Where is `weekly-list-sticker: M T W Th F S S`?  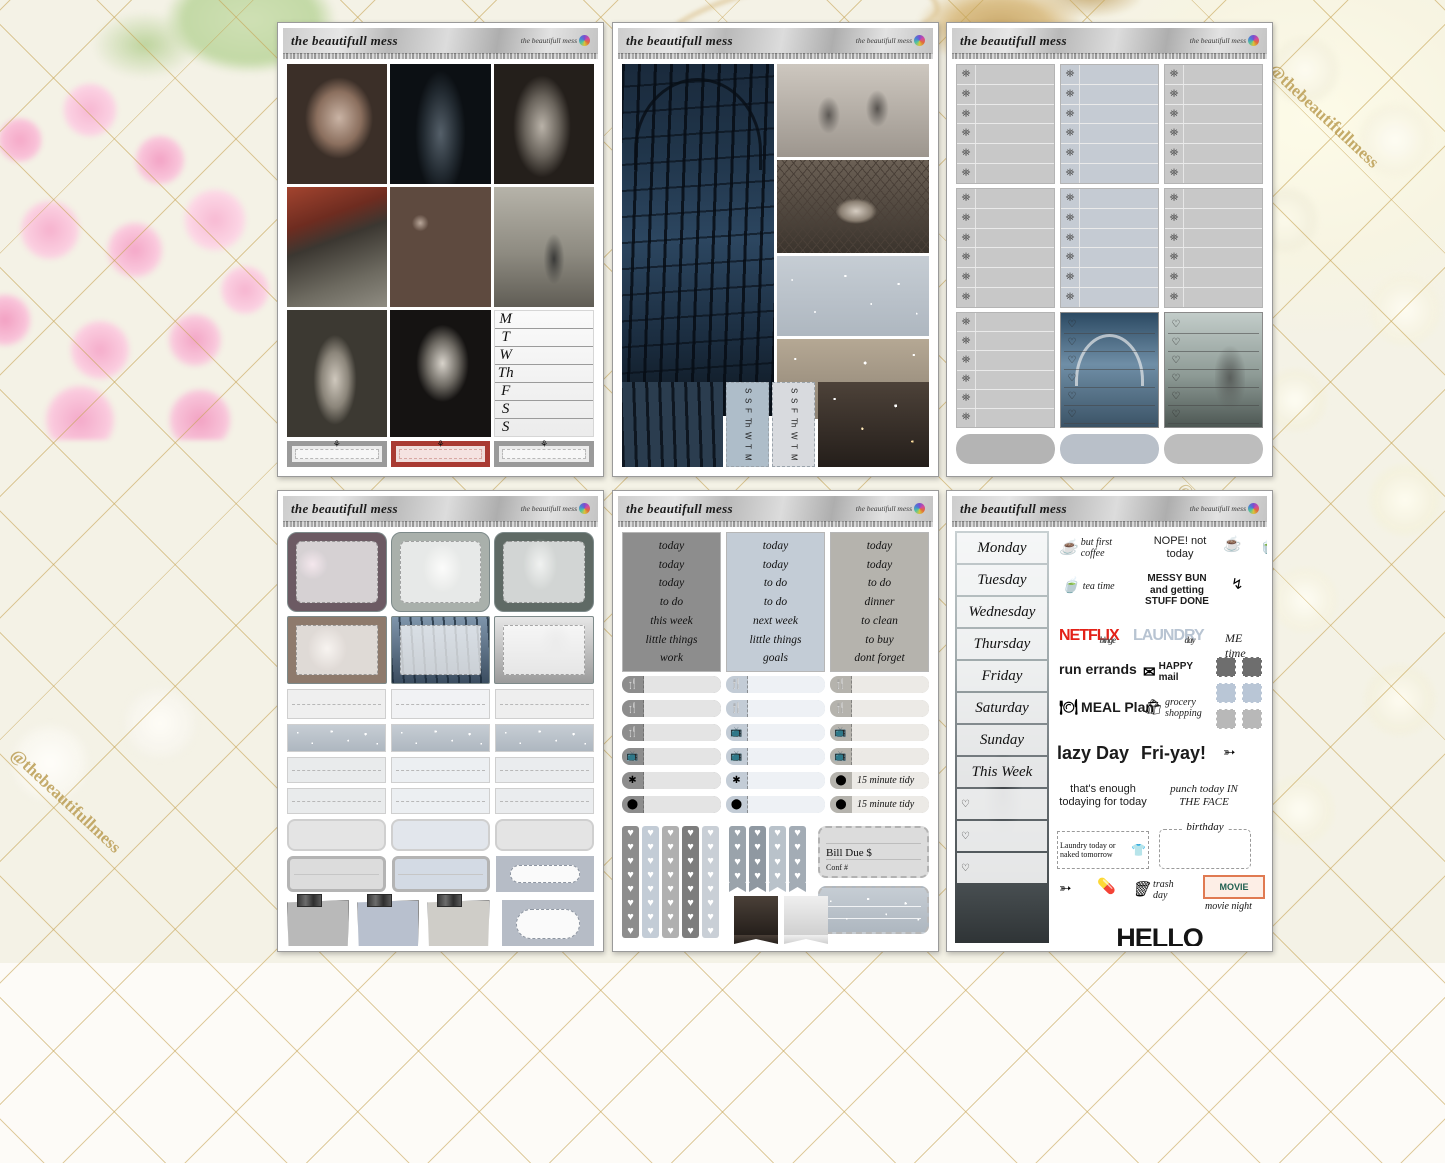
weekly-list-sticker: M T W Th F S S is located at coordinates (543, 373).